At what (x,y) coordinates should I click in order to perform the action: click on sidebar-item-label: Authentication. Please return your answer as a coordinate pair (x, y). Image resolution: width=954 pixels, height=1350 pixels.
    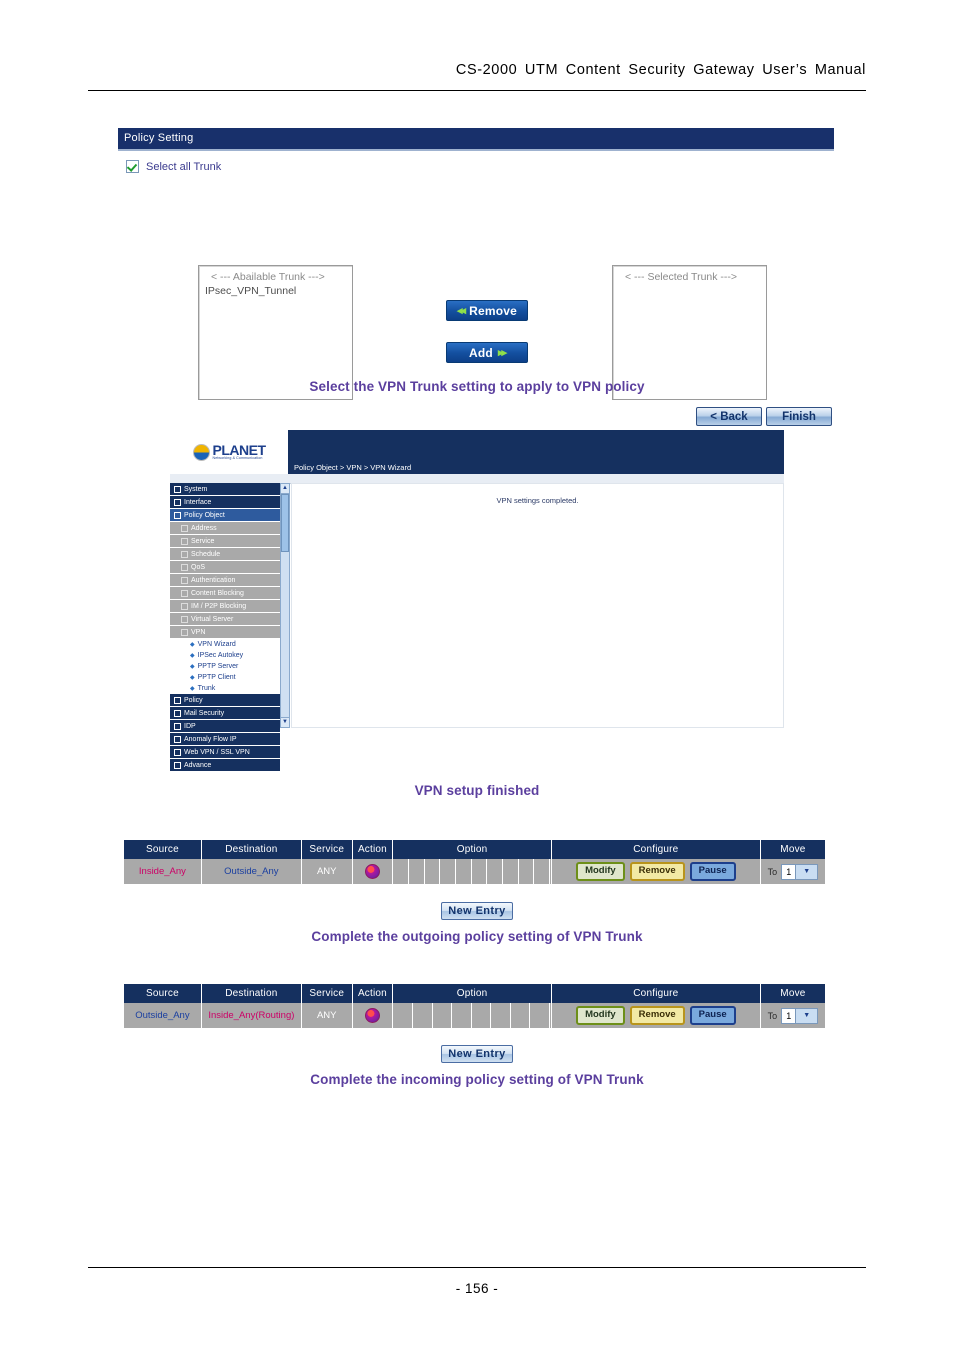
    Looking at the image, I should click on (213, 580).